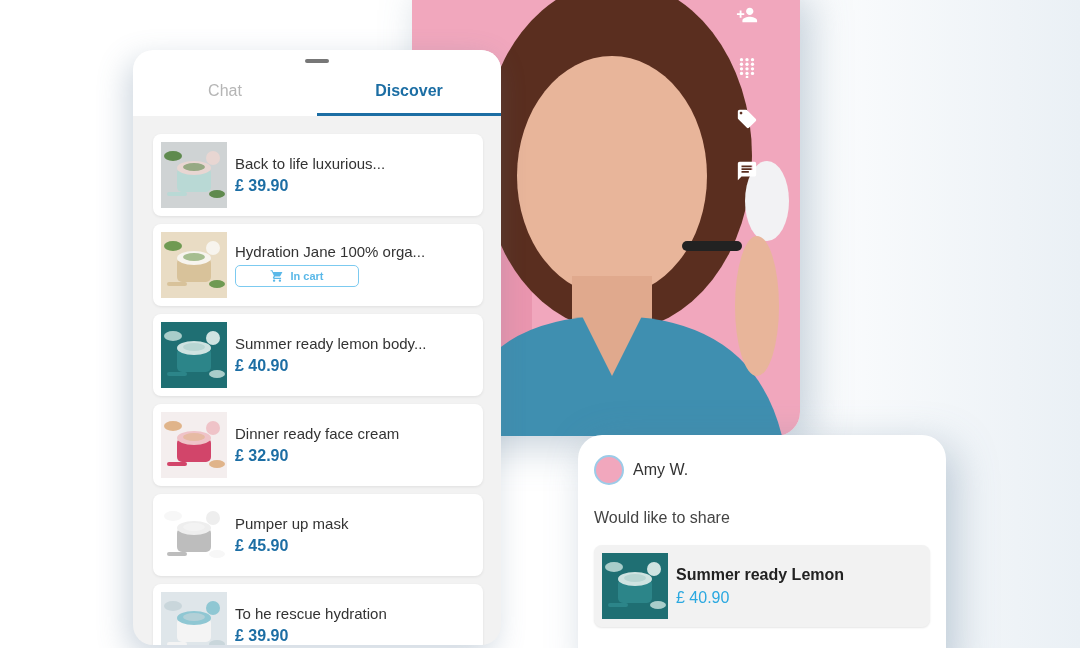 This screenshot has height=648, width=1080. What do you see at coordinates (409, 92) in the screenshot?
I see `tab: Discover` at bounding box center [409, 92].